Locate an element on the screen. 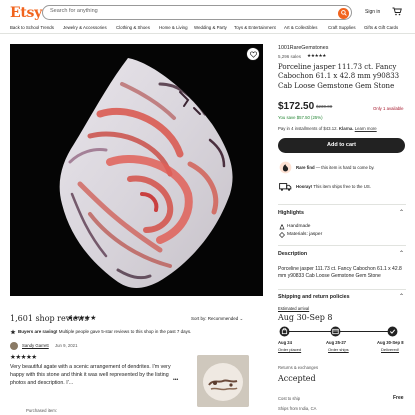  highlights-title: Highlights is located at coordinates (291, 213).